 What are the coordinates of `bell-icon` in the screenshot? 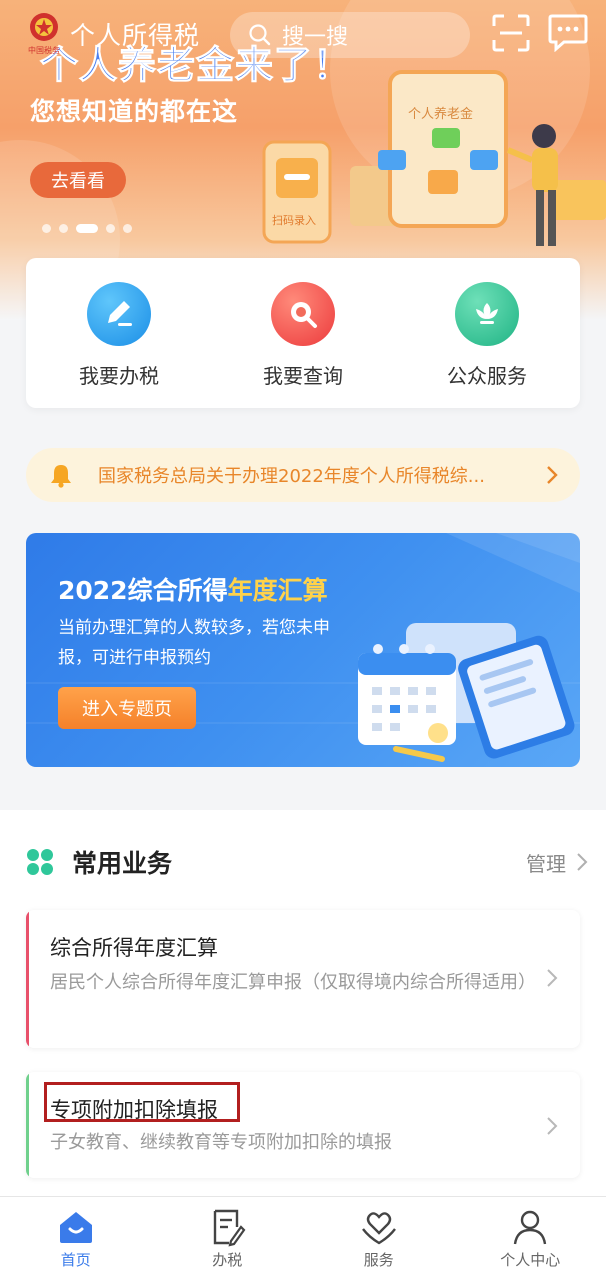 It's located at (61, 476).